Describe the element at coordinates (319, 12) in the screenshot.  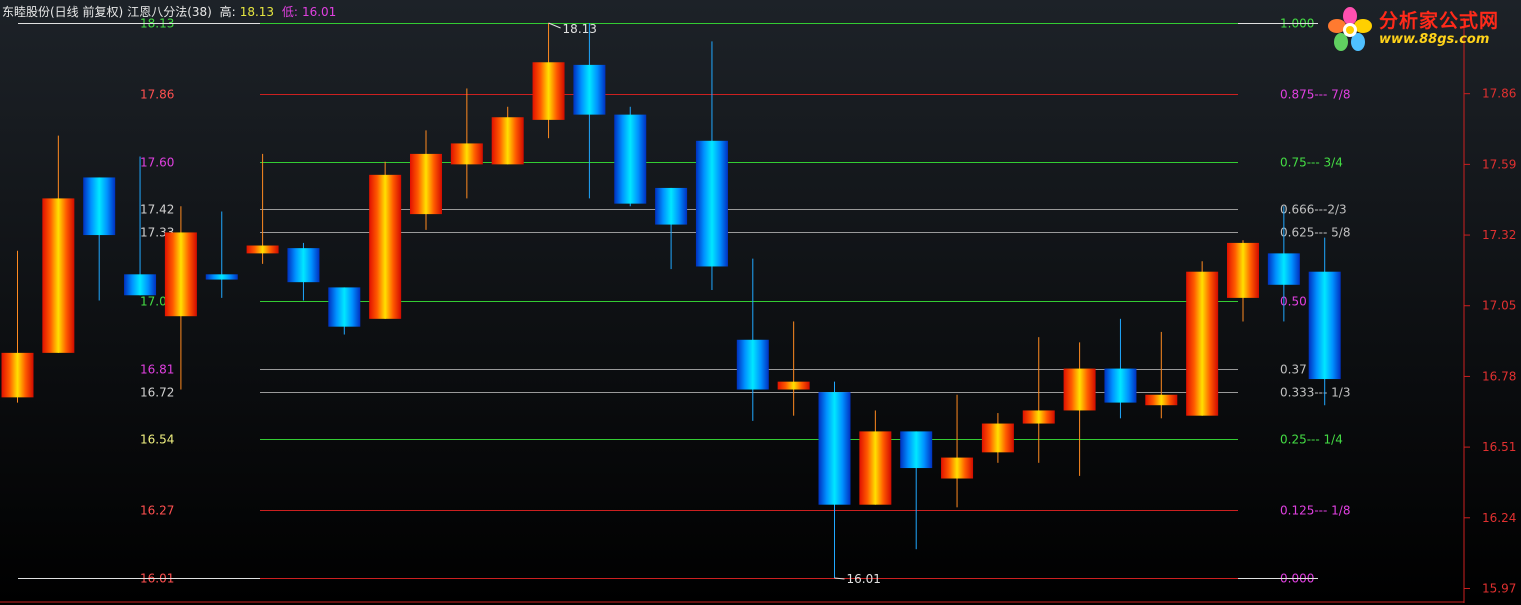
I see `low-value: 16.01` at that location.